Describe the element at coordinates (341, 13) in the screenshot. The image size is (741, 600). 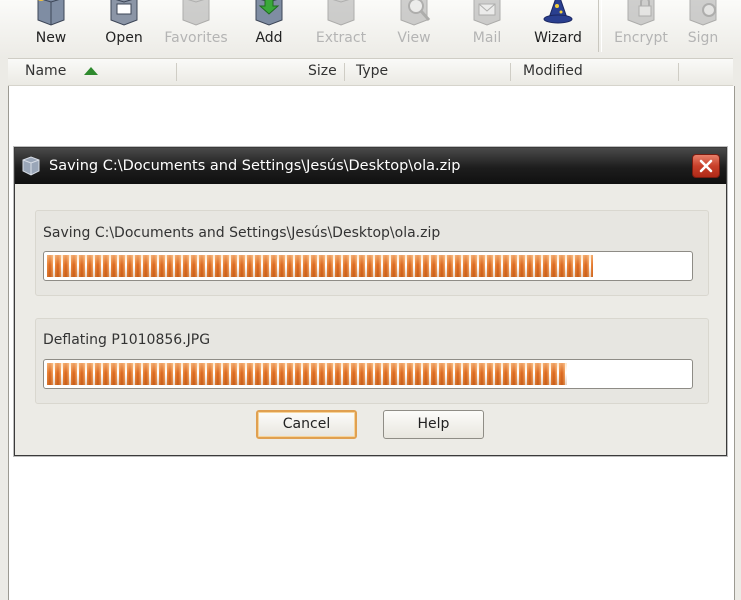
I see `extract-icon` at that location.